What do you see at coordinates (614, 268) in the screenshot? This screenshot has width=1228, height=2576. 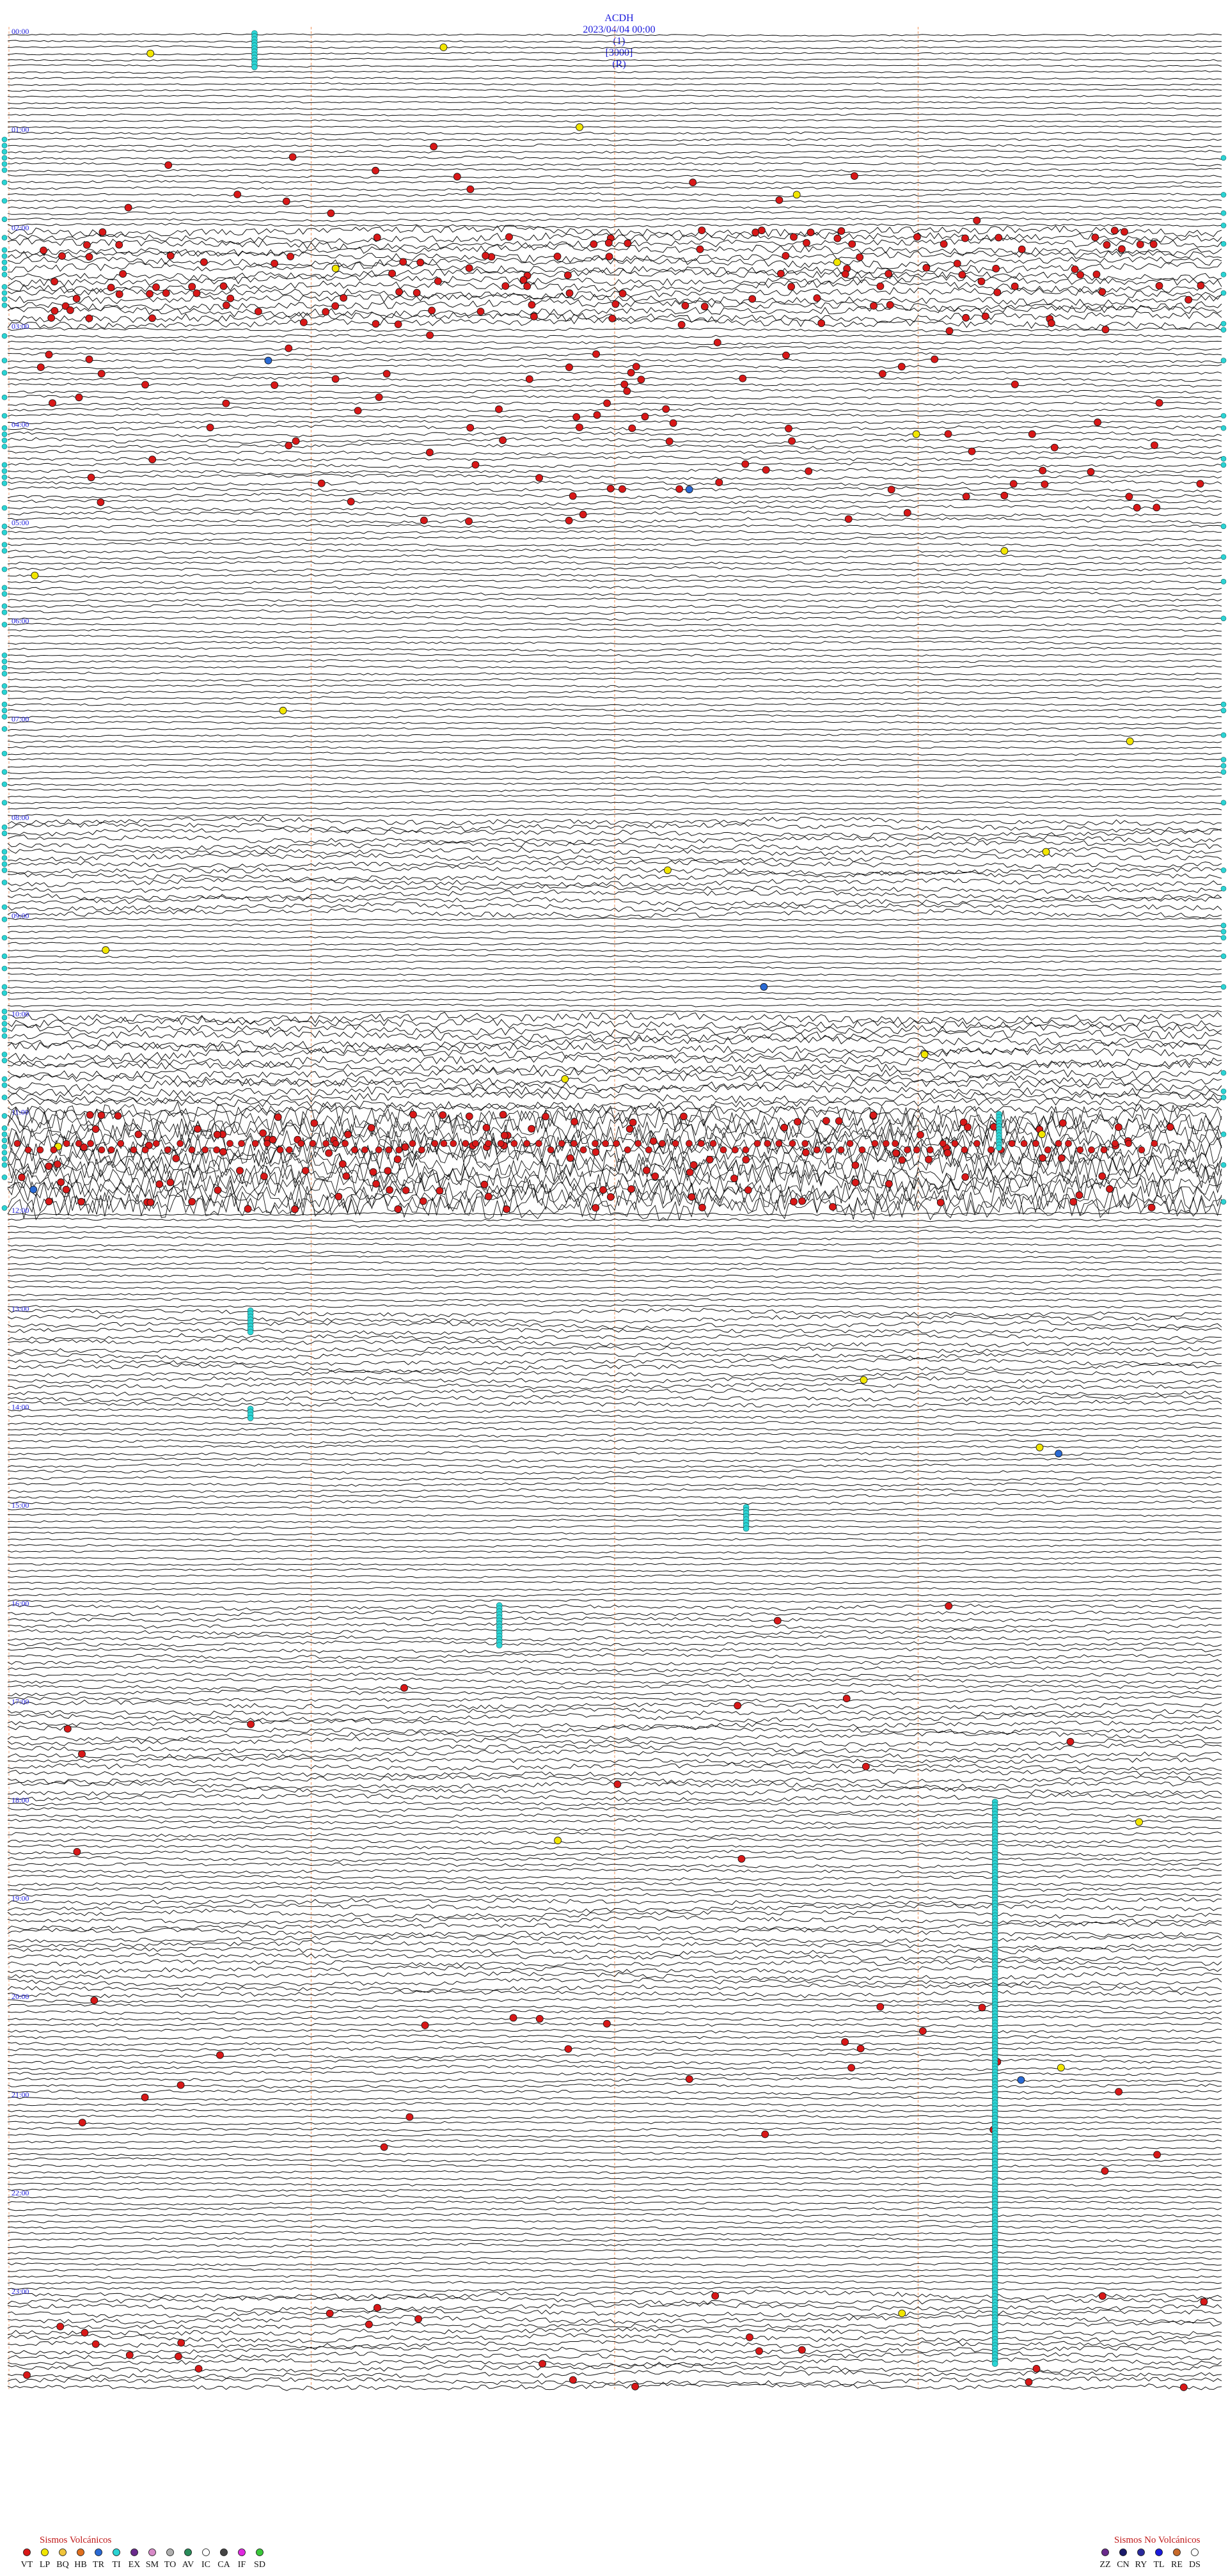 I see `trace-row` at bounding box center [614, 268].